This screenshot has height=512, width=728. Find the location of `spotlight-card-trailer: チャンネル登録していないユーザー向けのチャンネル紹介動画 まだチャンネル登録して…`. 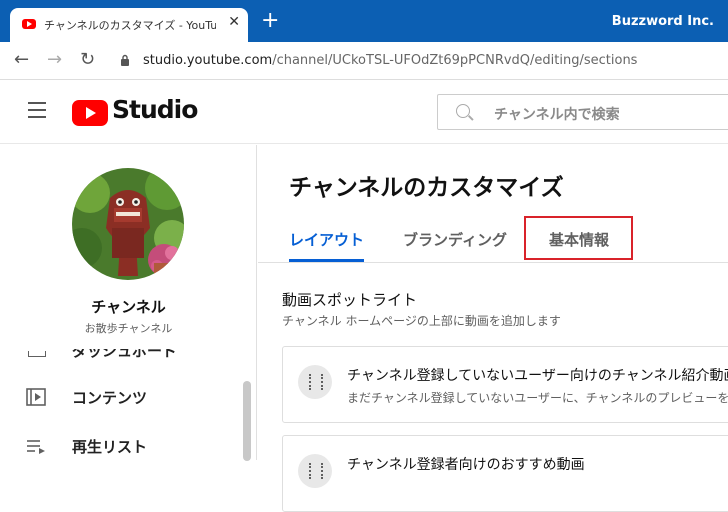

spotlight-card-trailer: チャンネル登録していないユーザー向けのチャンネル紹介動画 まだチャンネル登録して… is located at coordinates (505, 384).